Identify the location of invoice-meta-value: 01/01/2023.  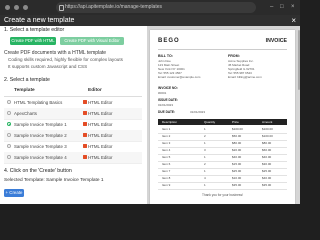
(166, 105).